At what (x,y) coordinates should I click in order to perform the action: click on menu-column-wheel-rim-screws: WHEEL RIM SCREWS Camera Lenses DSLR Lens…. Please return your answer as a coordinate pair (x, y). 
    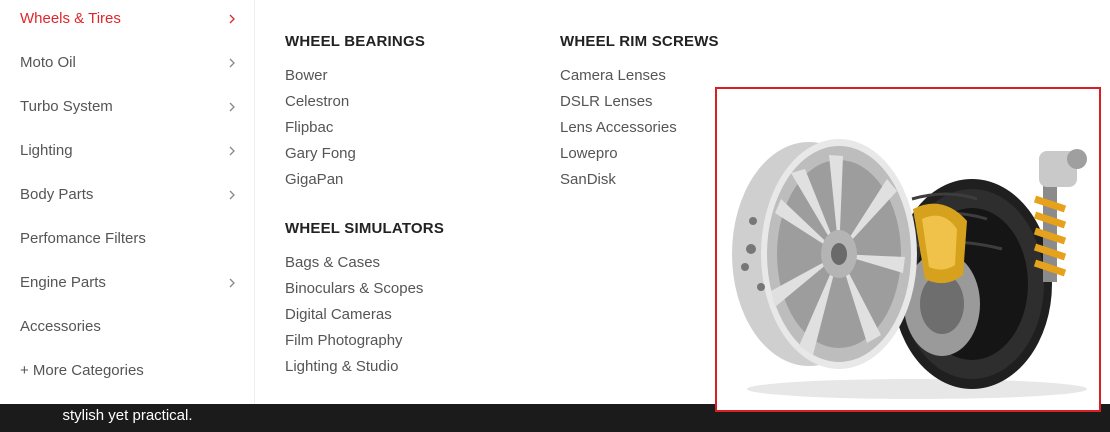
    Looking at the image, I should click on (639, 114).